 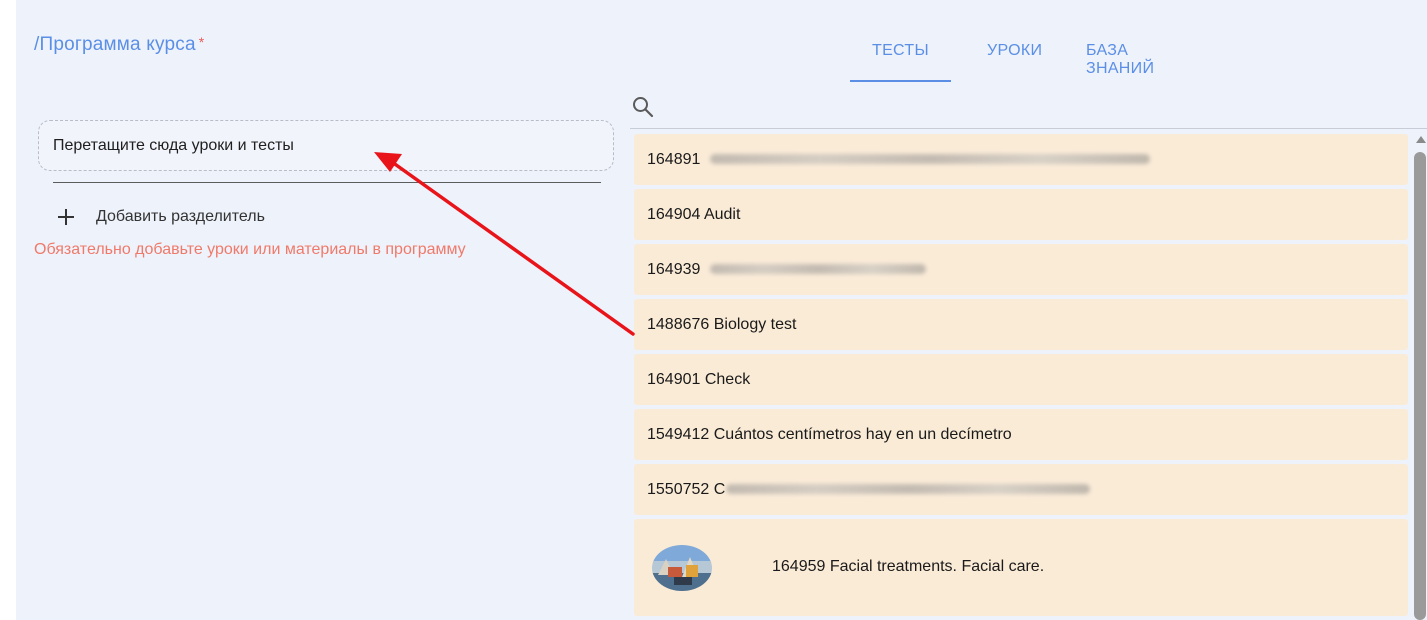 I want to click on list-item-label: 164891, so click(x=674, y=159).